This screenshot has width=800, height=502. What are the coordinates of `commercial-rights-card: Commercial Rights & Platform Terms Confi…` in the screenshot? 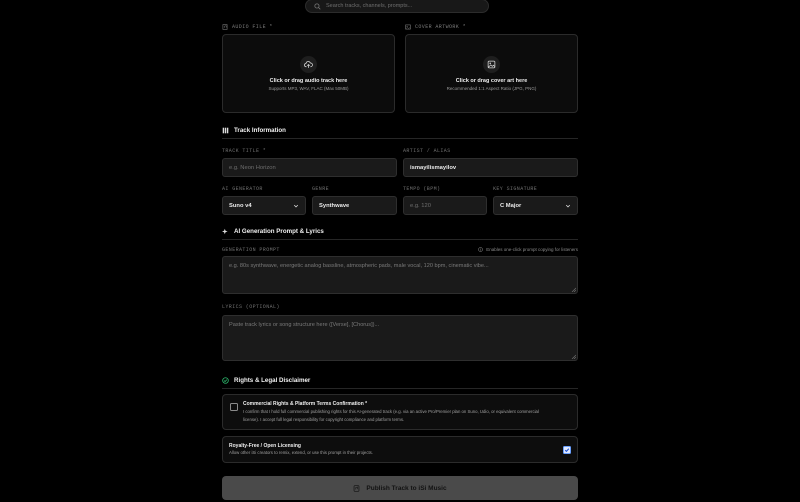 It's located at (400, 412).